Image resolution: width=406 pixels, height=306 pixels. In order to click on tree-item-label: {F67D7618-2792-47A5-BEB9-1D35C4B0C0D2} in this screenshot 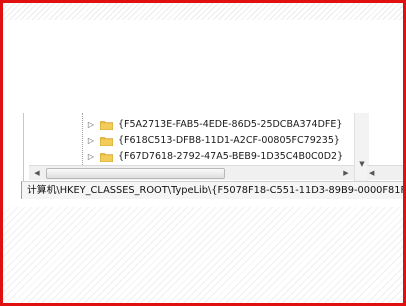, I will do `click(231, 156)`.